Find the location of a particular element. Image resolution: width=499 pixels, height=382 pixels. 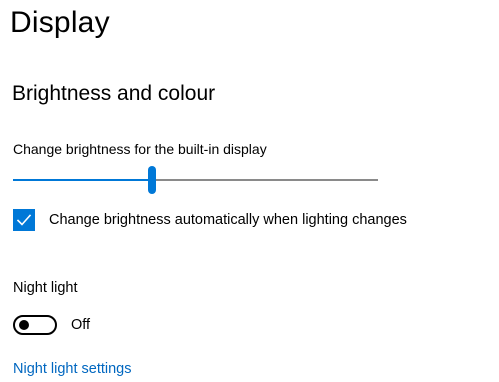

checkmark-icon is located at coordinates (24, 220).